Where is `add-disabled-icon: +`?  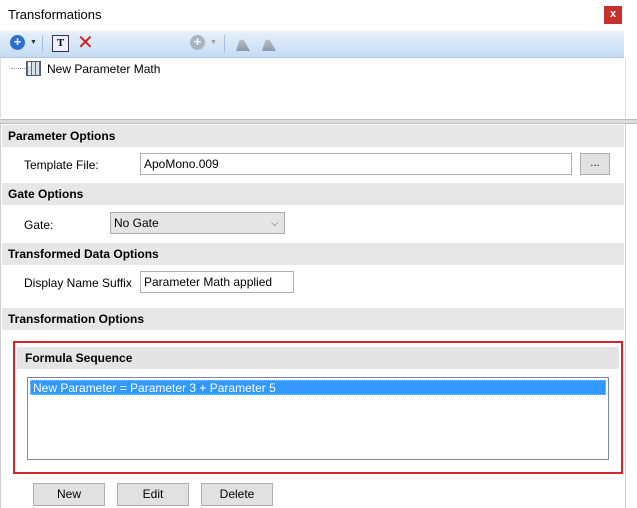 add-disabled-icon: + is located at coordinates (197, 42).